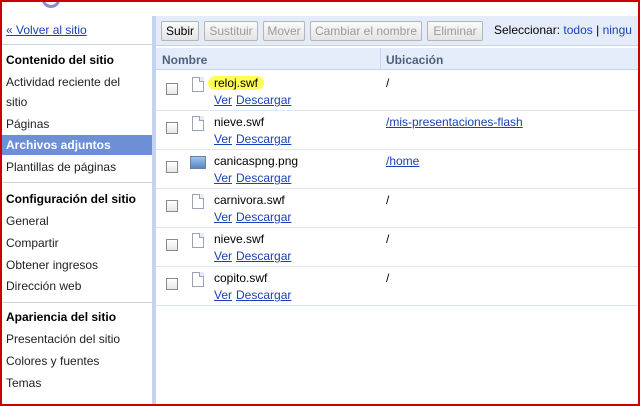 The width and height of the screenshot is (640, 406). I want to click on delete-button: Eliminar, so click(455, 31).